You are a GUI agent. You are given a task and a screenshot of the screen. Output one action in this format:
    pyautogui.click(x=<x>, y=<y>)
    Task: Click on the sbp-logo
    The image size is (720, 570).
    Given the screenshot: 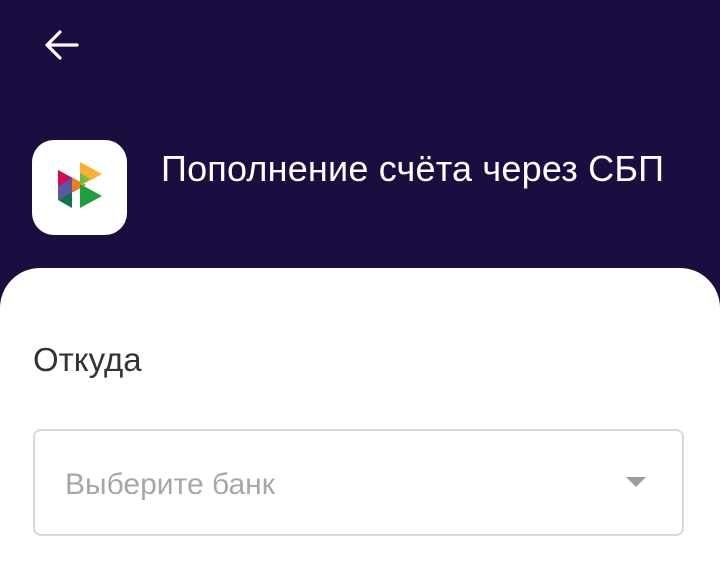 What is the action you would take?
    pyautogui.click(x=79, y=187)
    